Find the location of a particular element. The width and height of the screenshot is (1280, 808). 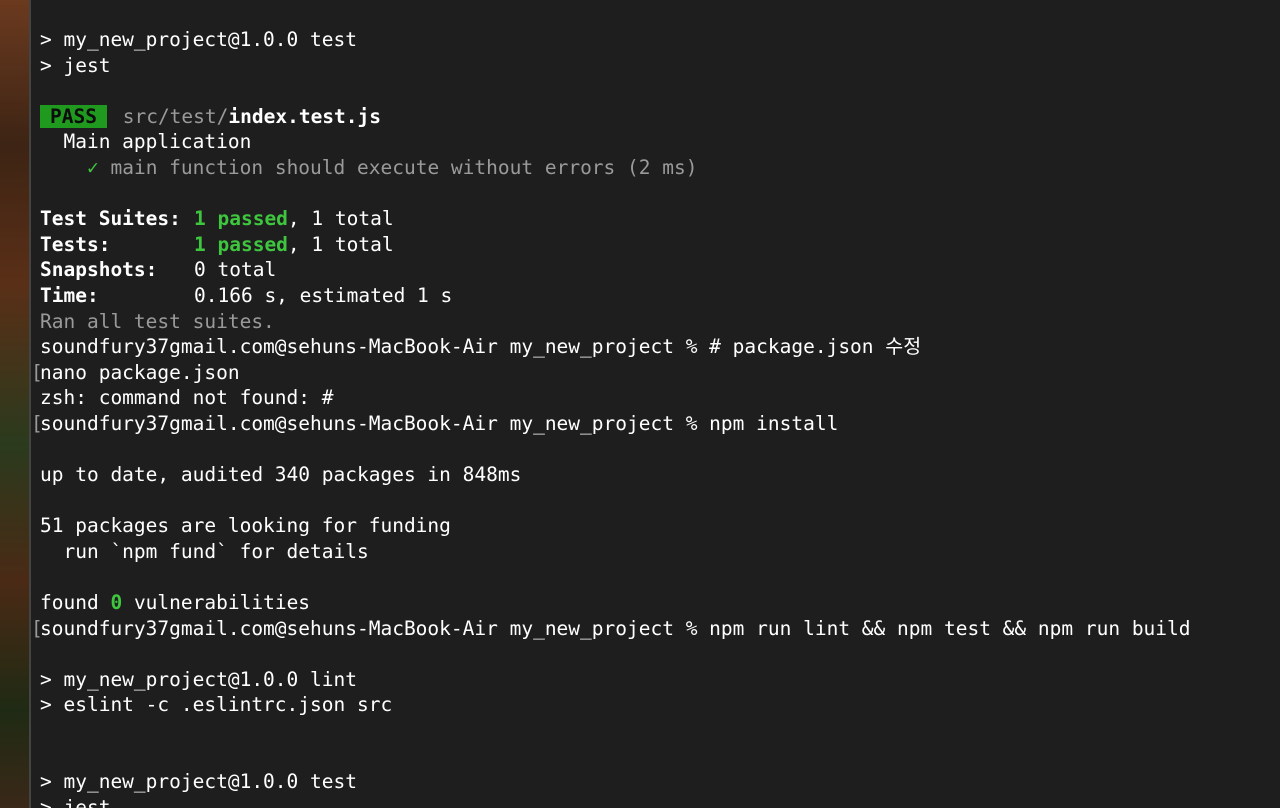

summary-label: Snapshots: is located at coordinates (99, 270).